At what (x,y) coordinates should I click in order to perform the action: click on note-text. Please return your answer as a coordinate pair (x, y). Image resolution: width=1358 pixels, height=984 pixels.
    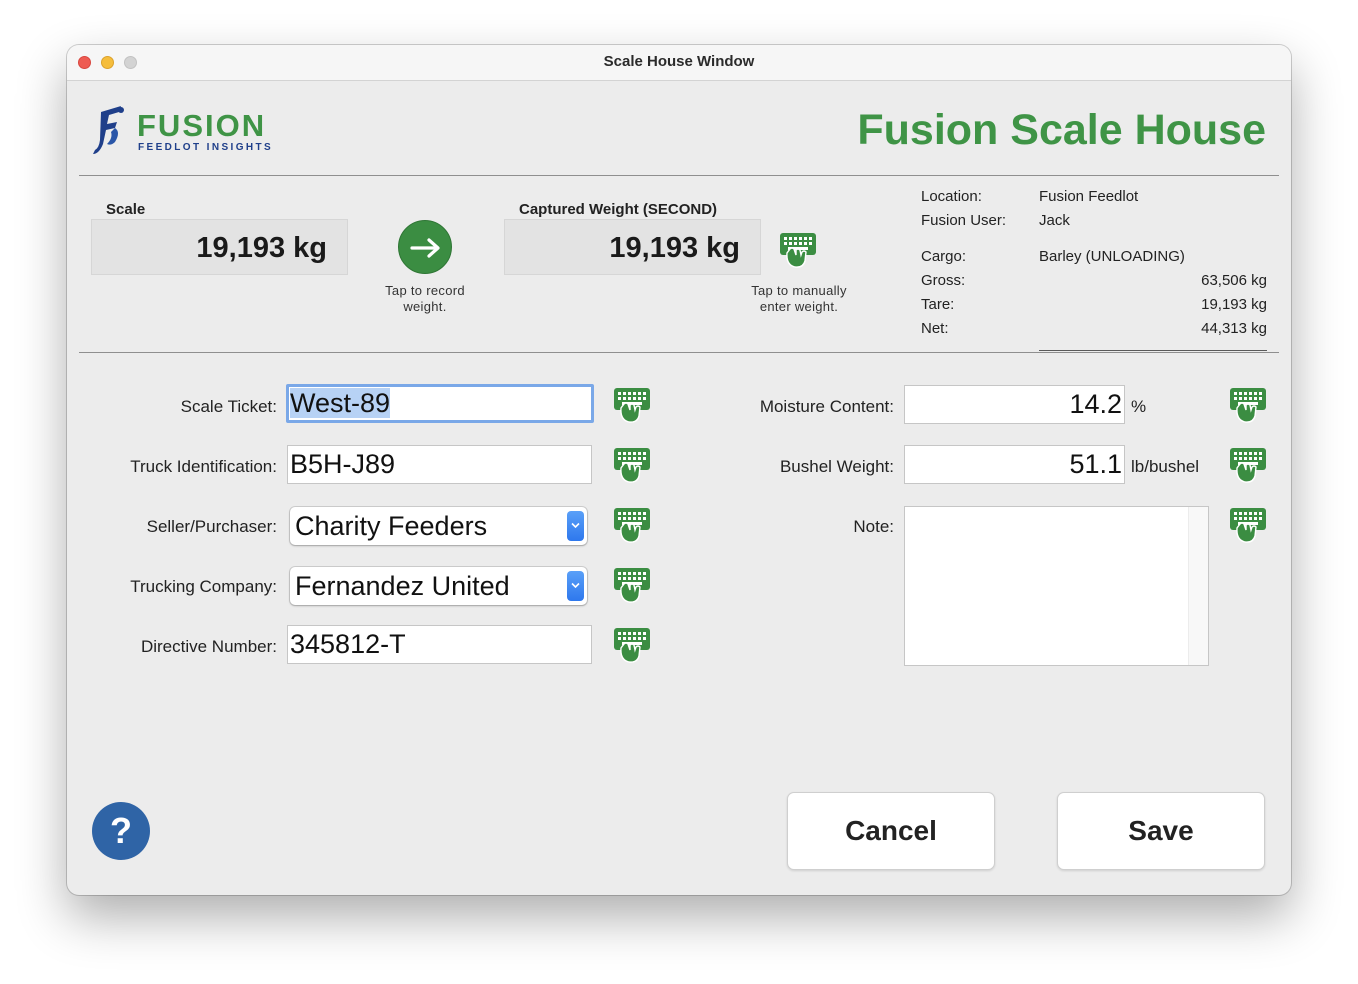
    Looking at the image, I should click on (1056, 511).